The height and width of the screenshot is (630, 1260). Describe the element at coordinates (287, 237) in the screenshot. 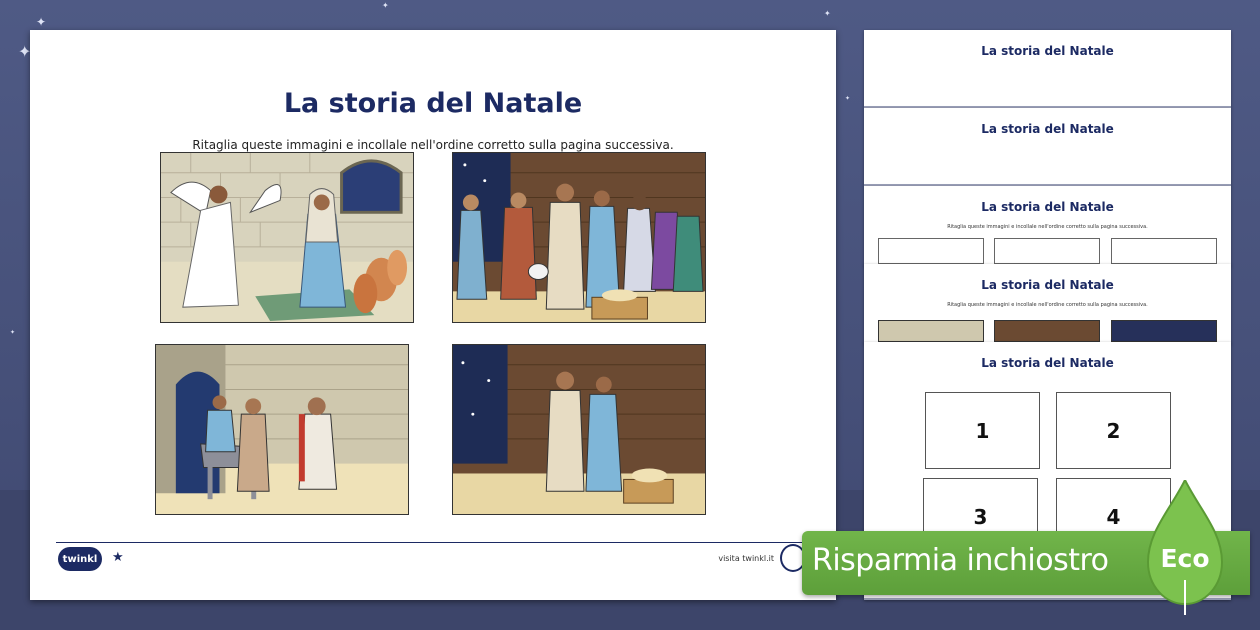

I see `annunciation-picture` at that location.